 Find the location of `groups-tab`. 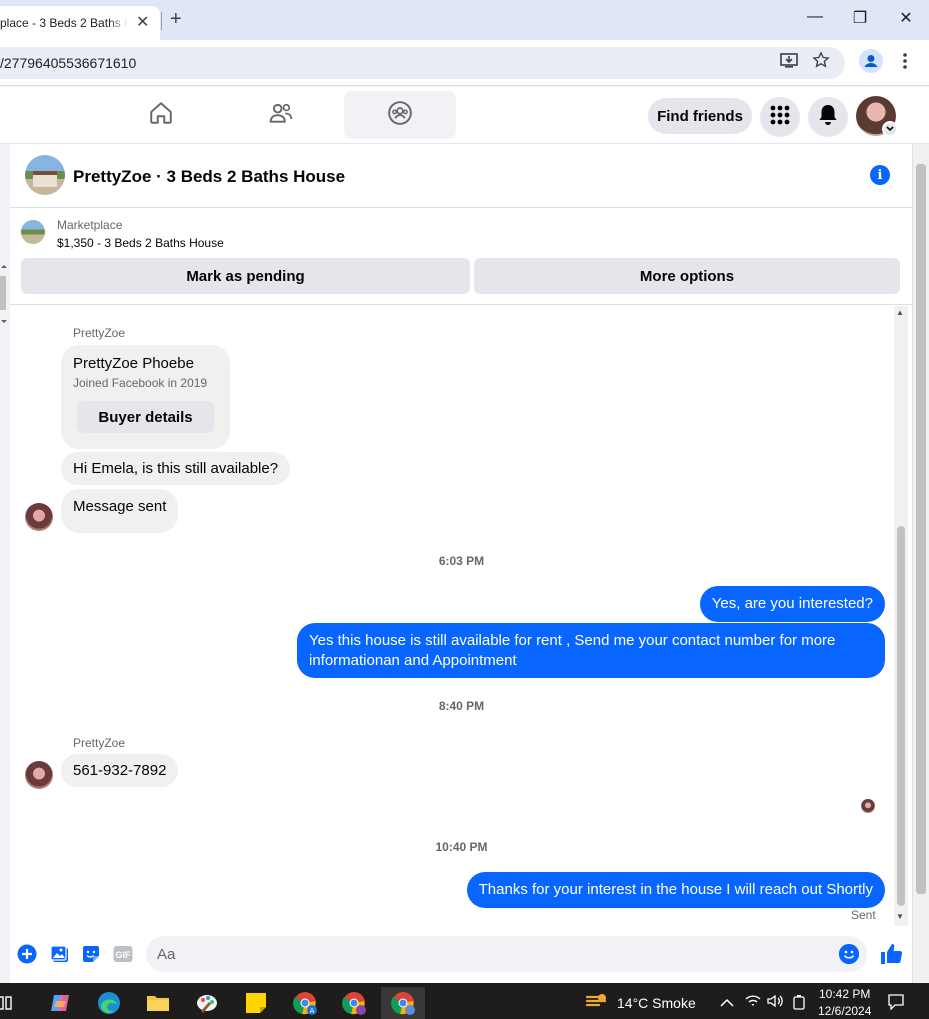

groups-tab is located at coordinates (400, 115).